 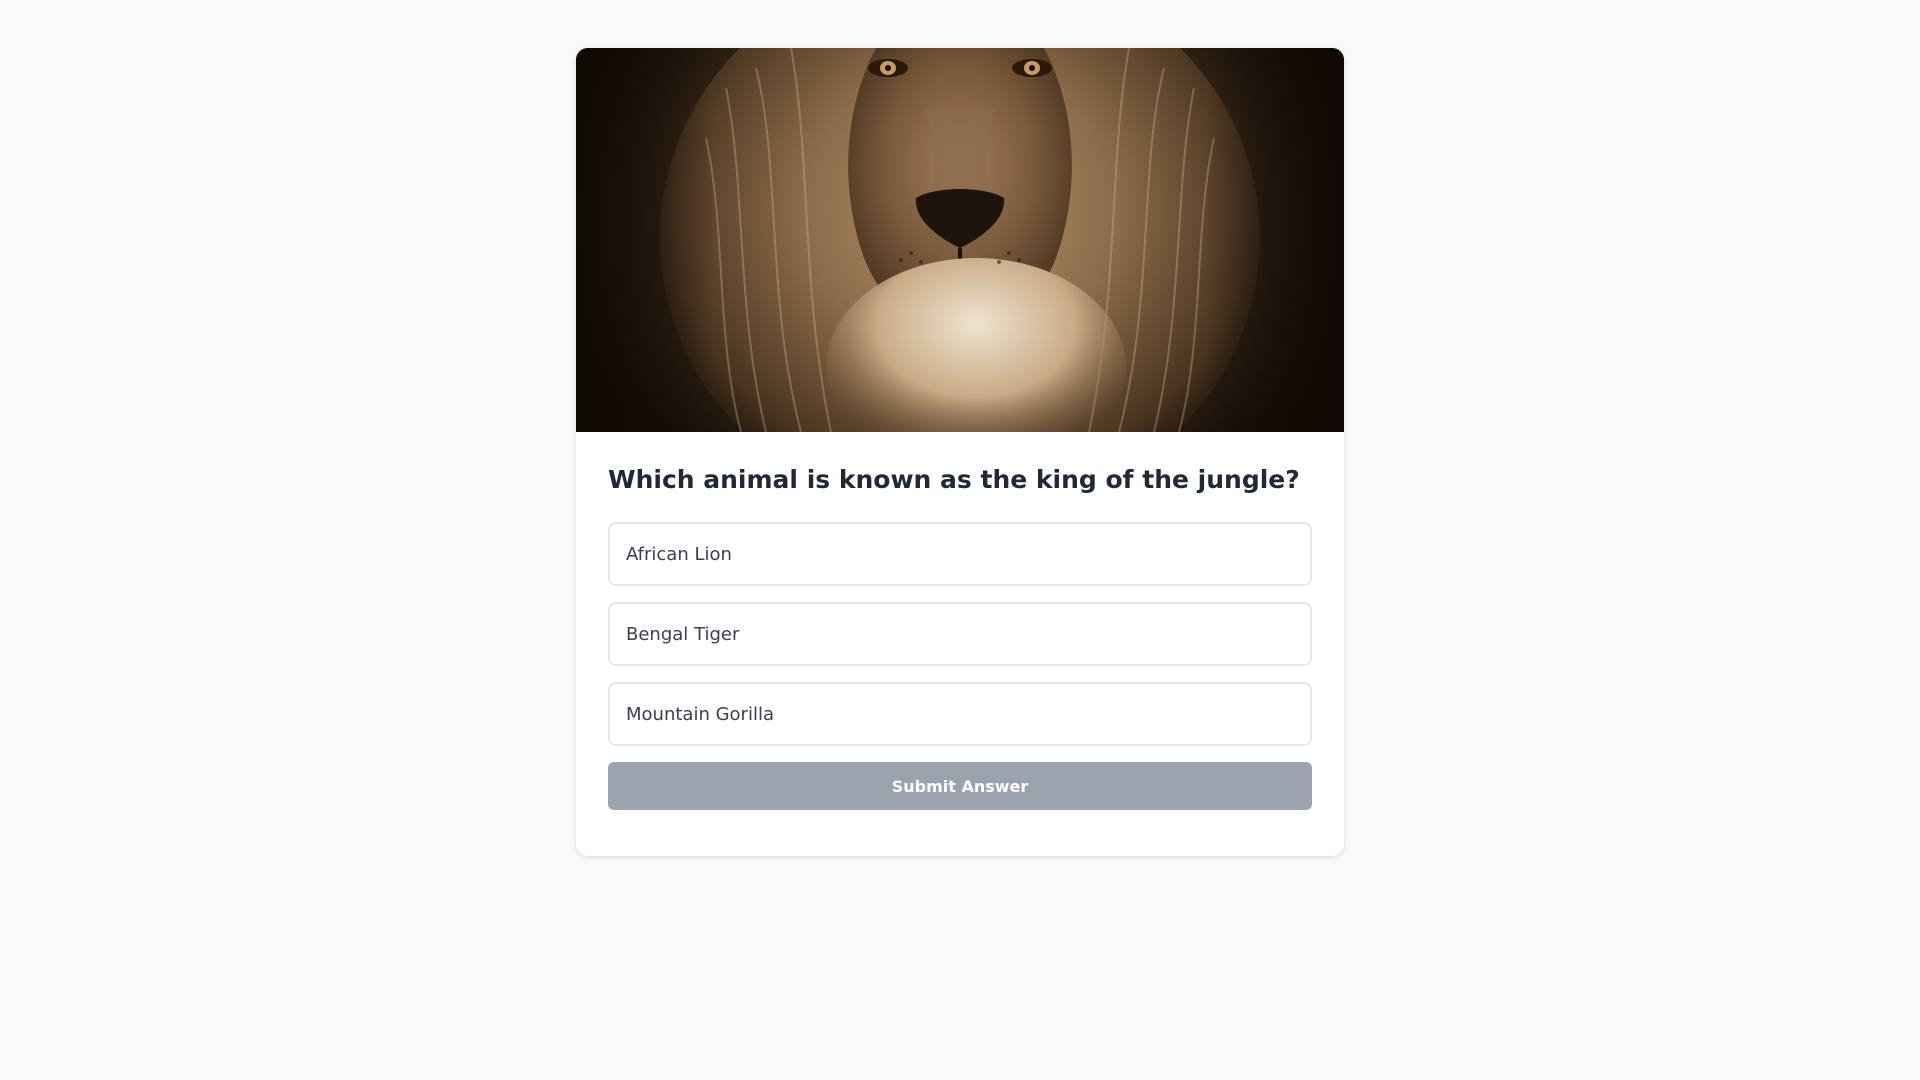 What do you see at coordinates (683, 634) in the screenshot?
I see `answer-option-label: Bengal Tiger` at bounding box center [683, 634].